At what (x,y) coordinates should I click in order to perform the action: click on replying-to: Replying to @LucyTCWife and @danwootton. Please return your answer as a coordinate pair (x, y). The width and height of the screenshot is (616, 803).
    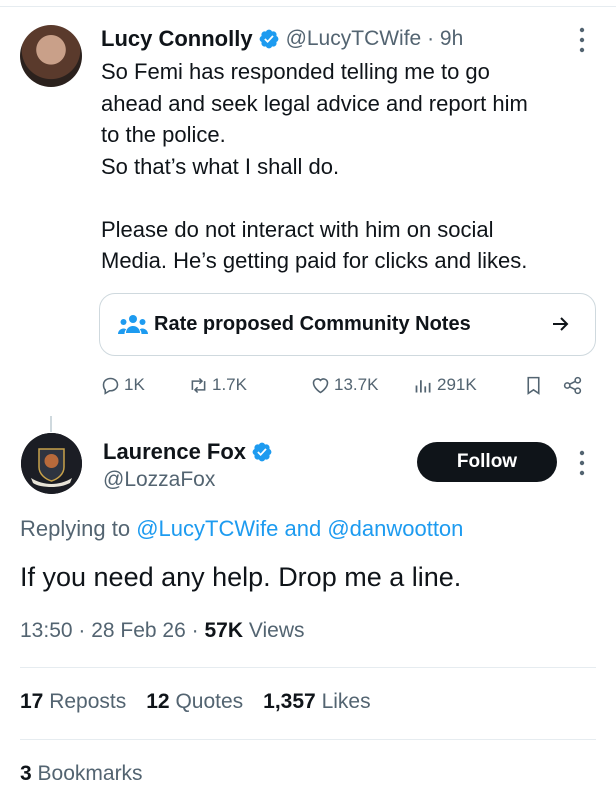
    Looking at the image, I should click on (241, 529).